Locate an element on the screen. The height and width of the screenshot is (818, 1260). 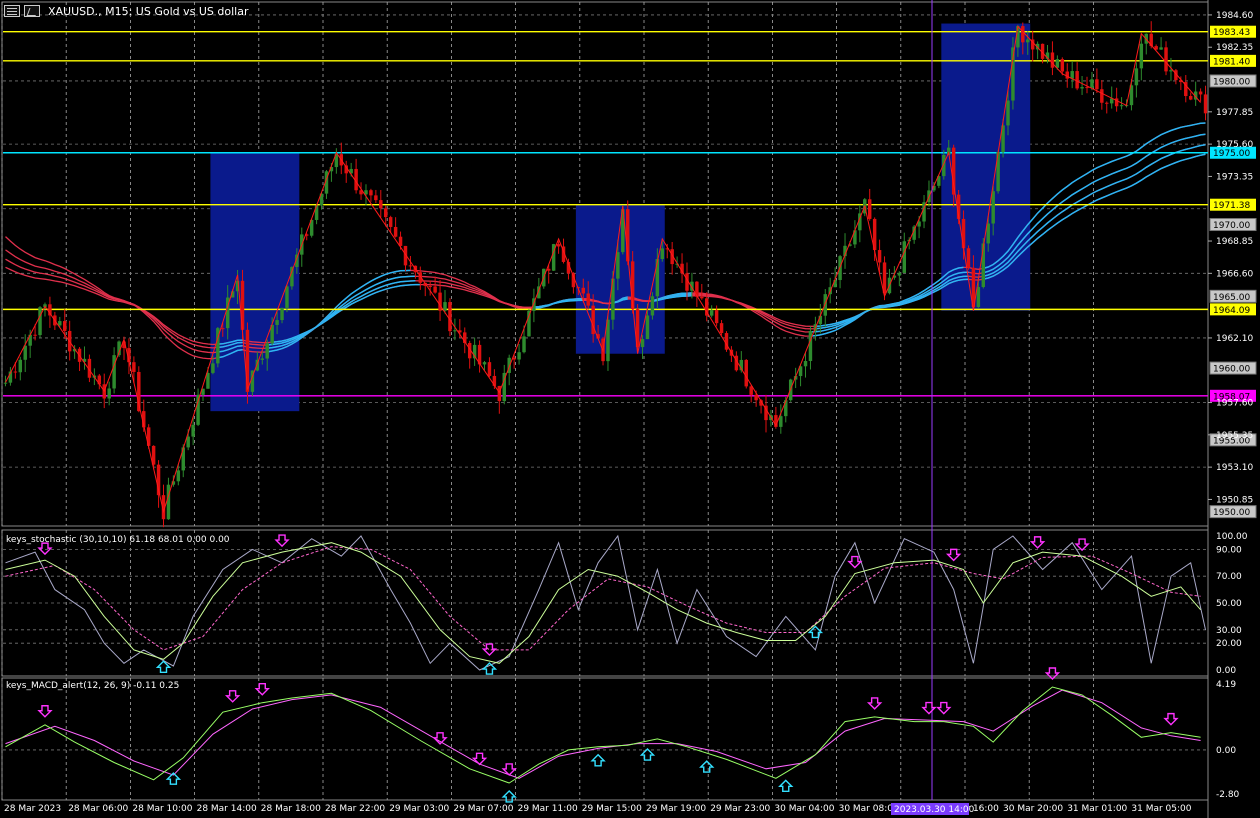
crosshair-time-label: 2023.03.30 14:00 is located at coordinates (934, 810).